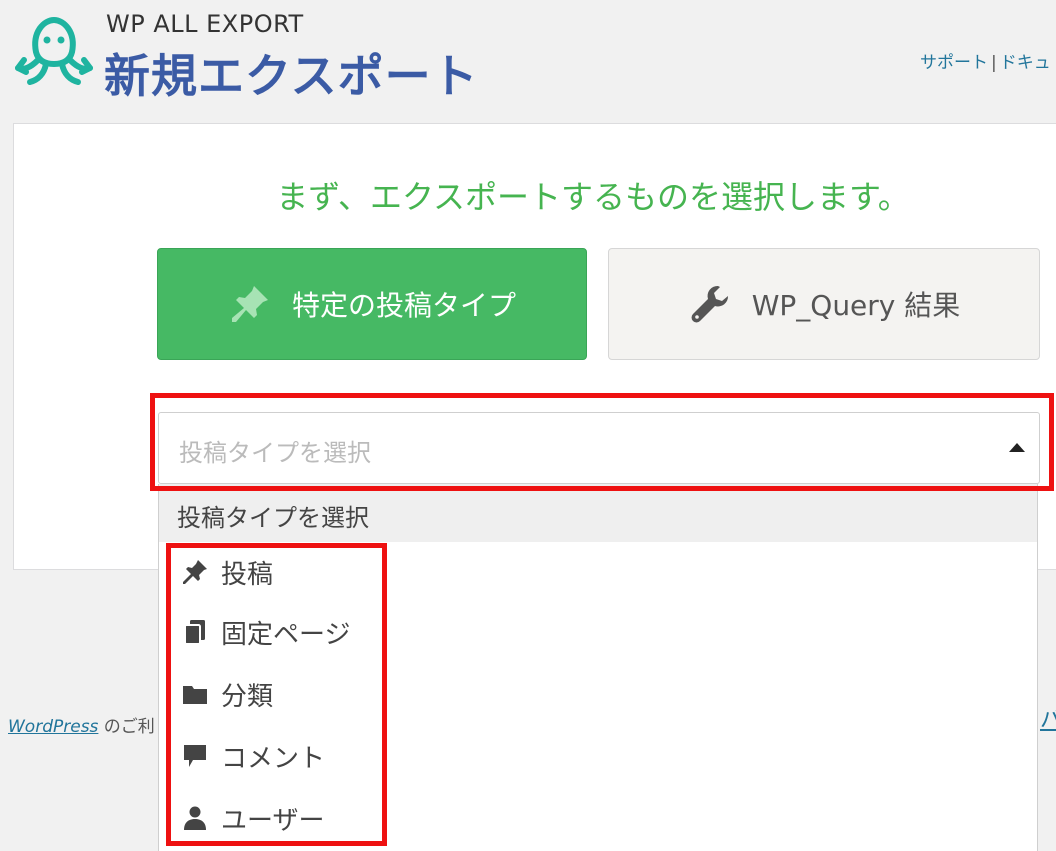  I want to click on brand-subtitle: WP ALL EXPORT, so click(205, 24).